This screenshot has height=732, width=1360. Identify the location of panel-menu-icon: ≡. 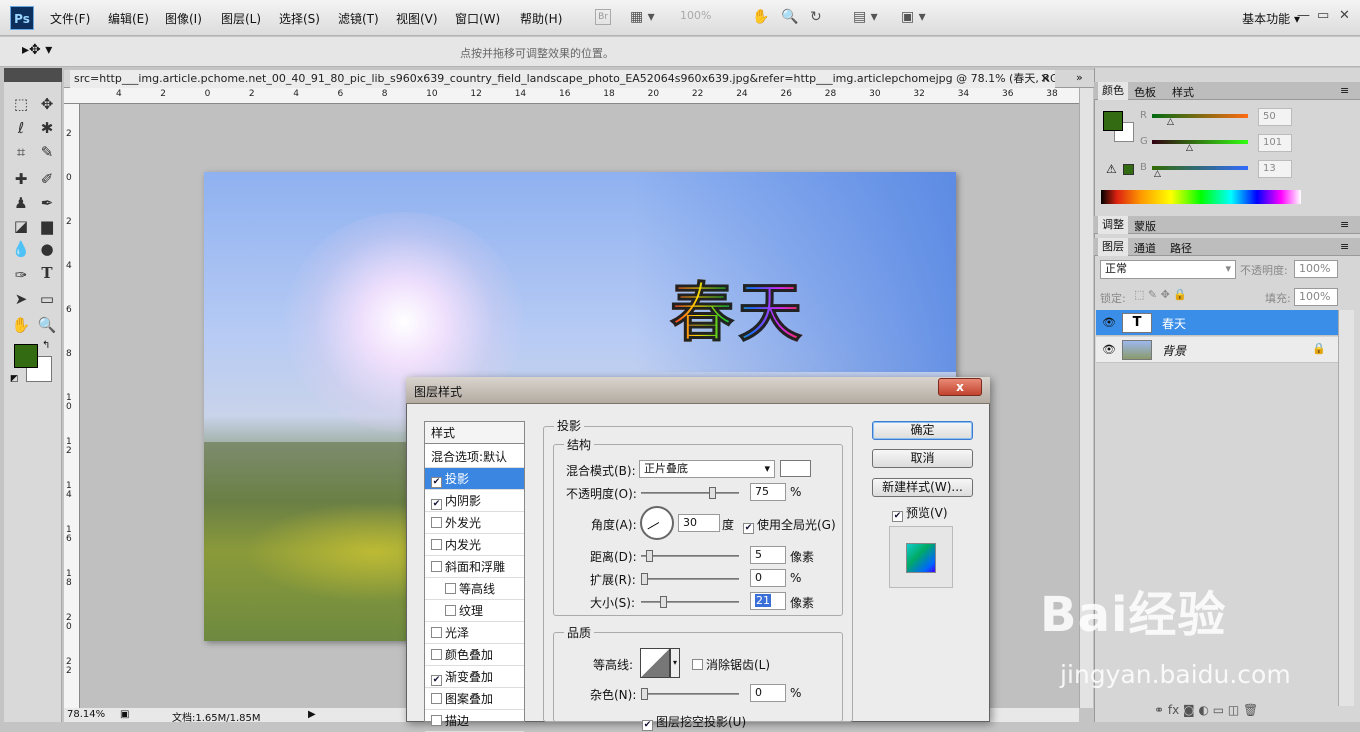
(1344, 90).